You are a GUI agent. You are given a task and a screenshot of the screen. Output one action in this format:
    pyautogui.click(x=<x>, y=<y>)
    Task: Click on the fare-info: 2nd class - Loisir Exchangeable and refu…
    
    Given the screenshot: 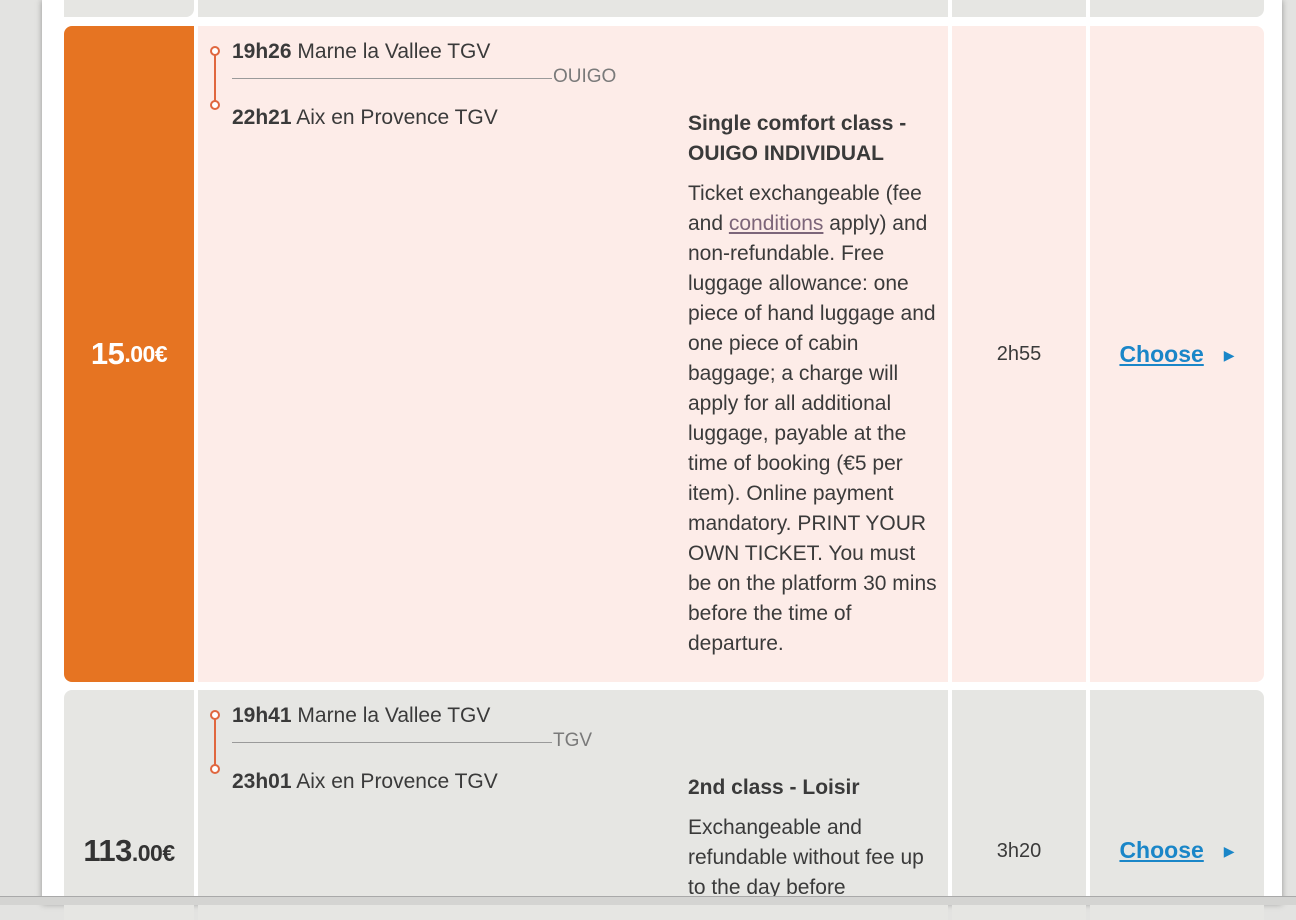 What is the action you would take?
    pyautogui.click(x=815, y=838)
    